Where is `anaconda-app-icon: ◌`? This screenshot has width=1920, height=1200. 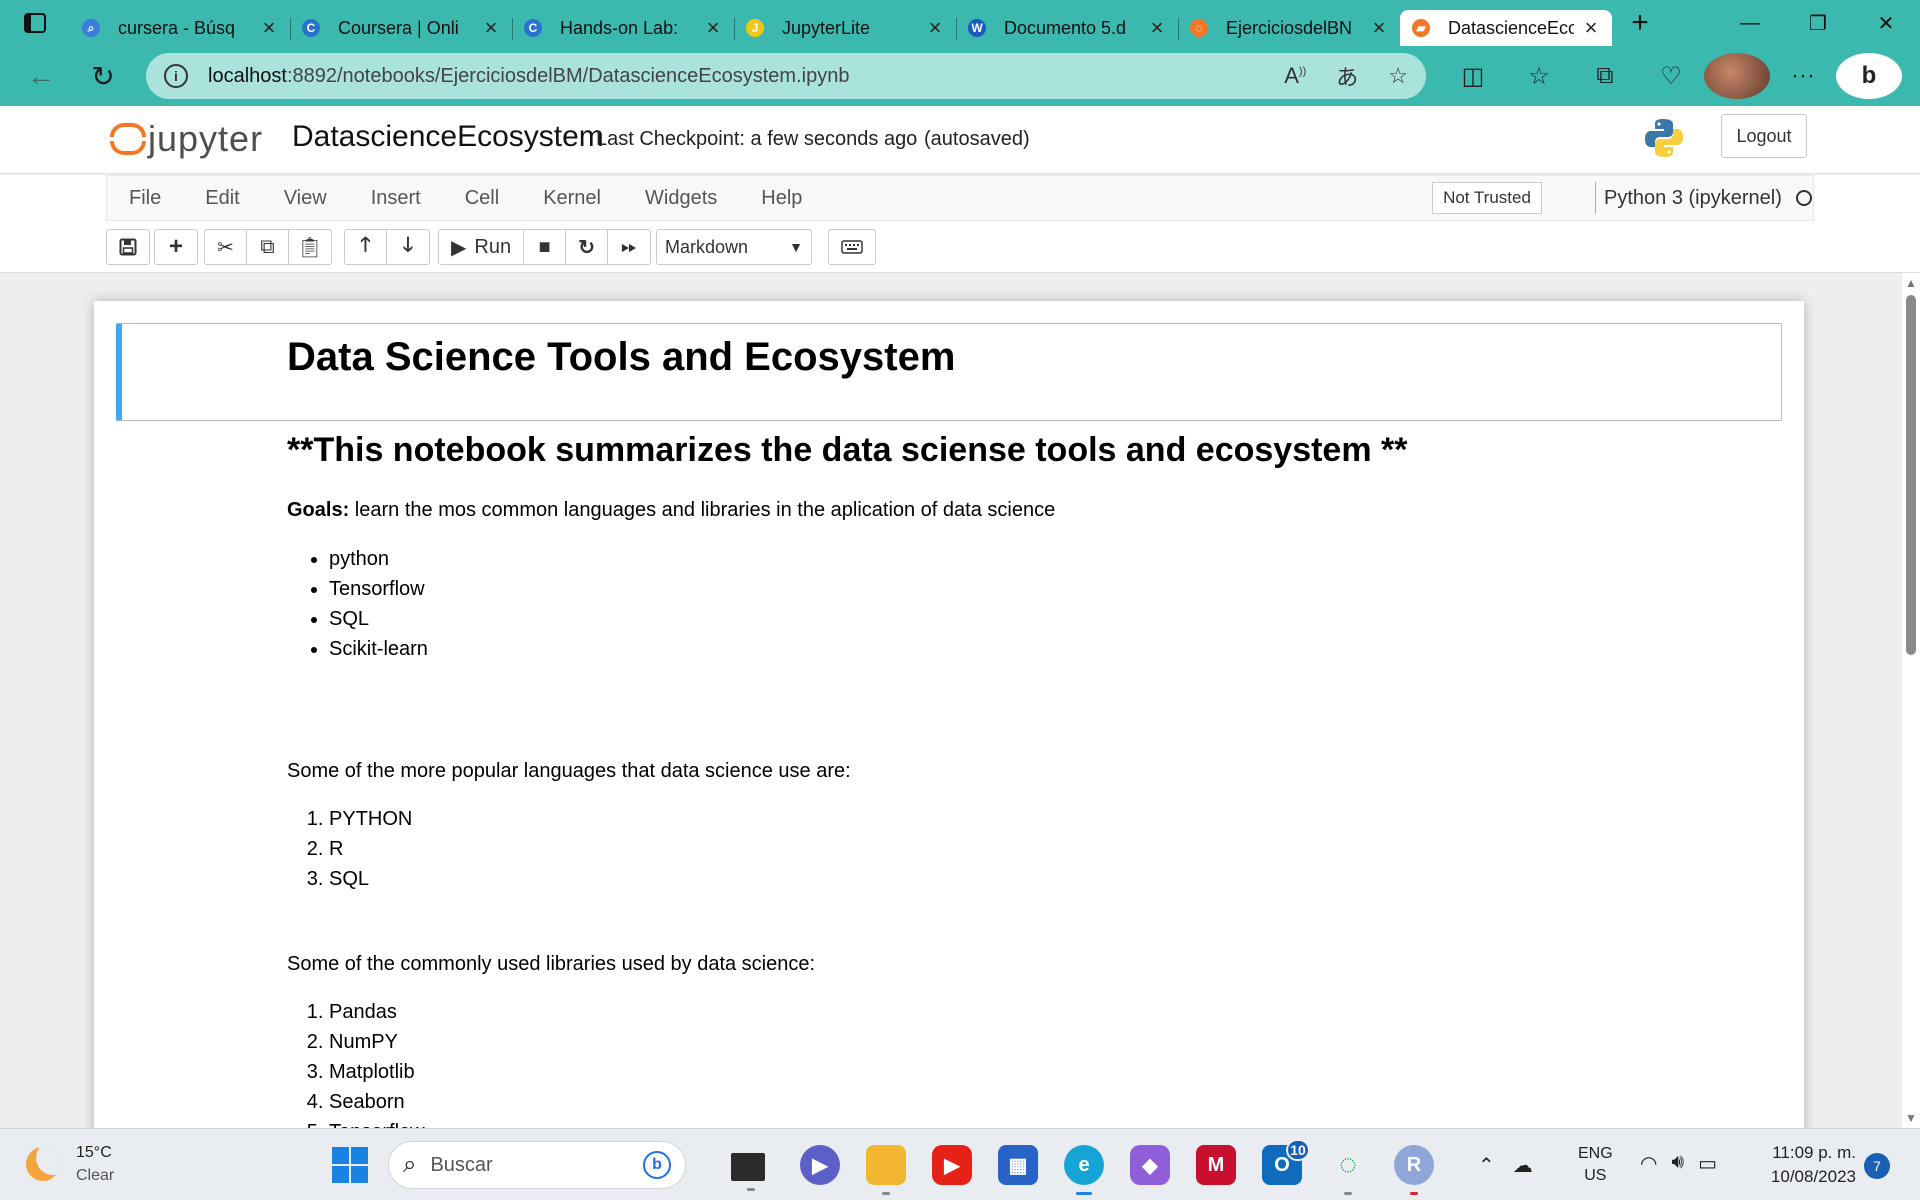
anaconda-app-icon: ◌ is located at coordinates (1348, 1170).